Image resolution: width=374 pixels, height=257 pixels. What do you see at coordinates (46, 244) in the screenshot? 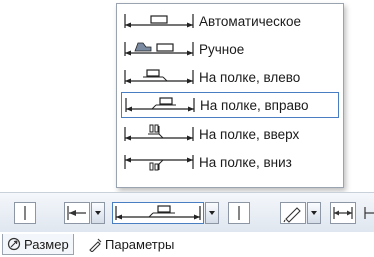
I see `tab-label: Размер` at bounding box center [46, 244].